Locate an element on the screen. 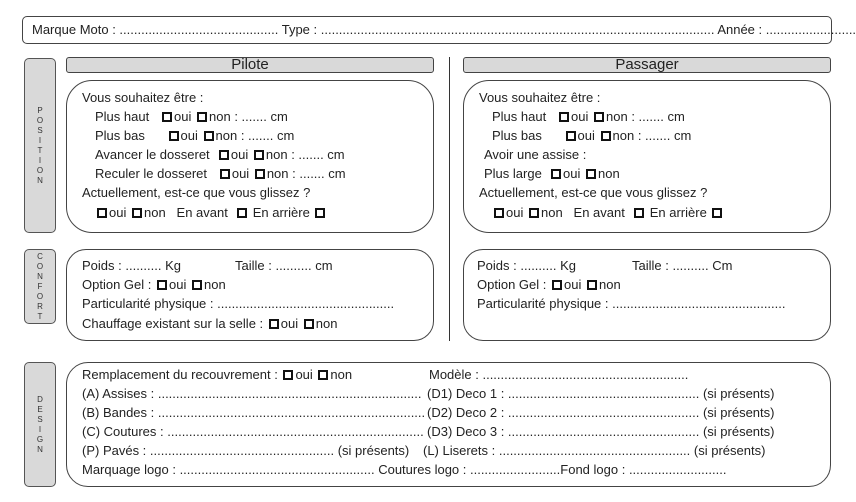  passager-assise: Avoir une assise : is located at coordinates (535, 154).